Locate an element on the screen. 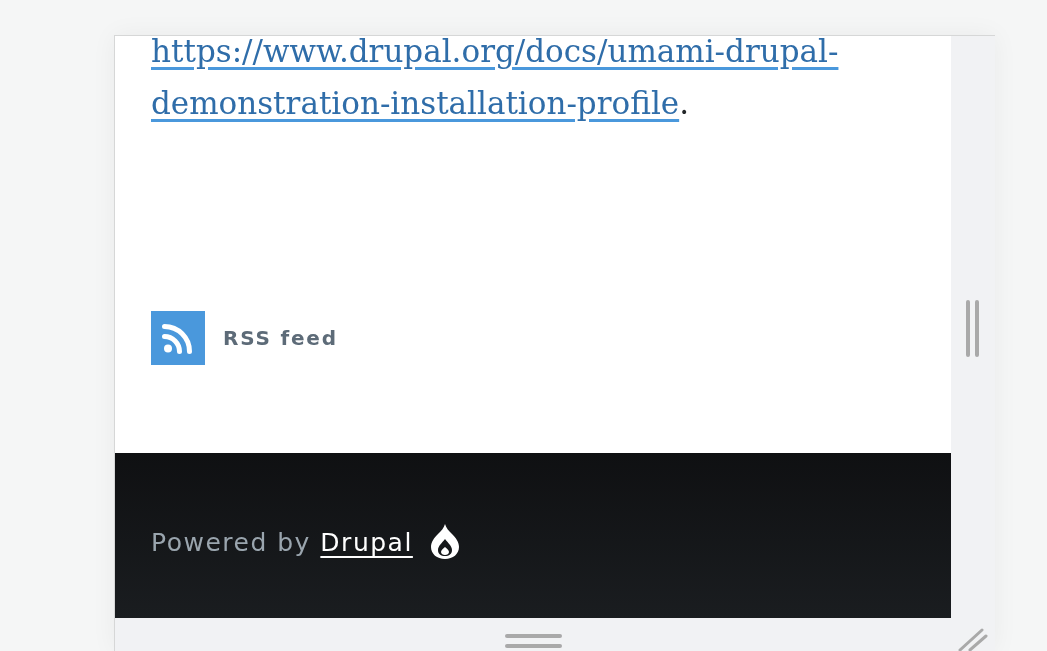 This screenshot has height=651, width=1047. footer-text: Powered by Drupal is located at coordinates (282, 542).